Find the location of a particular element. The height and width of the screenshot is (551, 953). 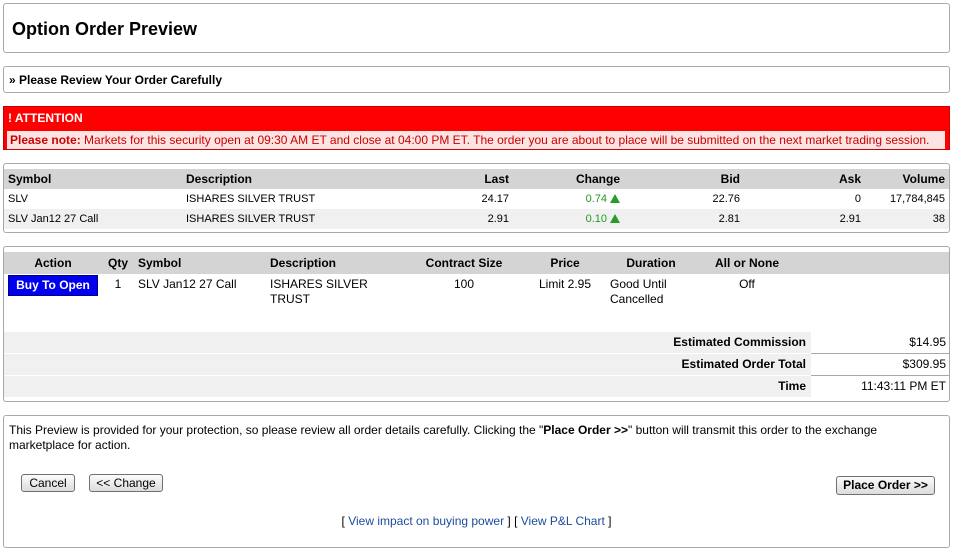

buying-power-link: View impact on buying power is located at coordinates (426, 521).